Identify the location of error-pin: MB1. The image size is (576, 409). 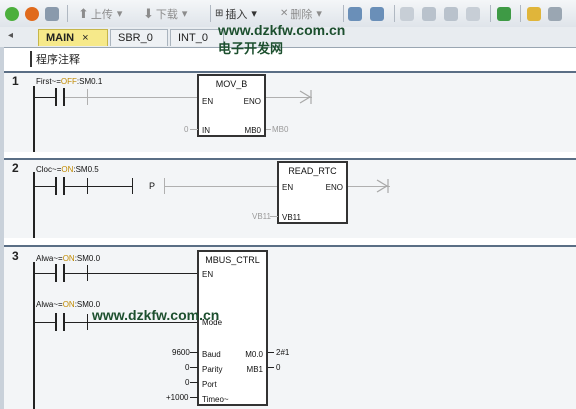
(254, 369).